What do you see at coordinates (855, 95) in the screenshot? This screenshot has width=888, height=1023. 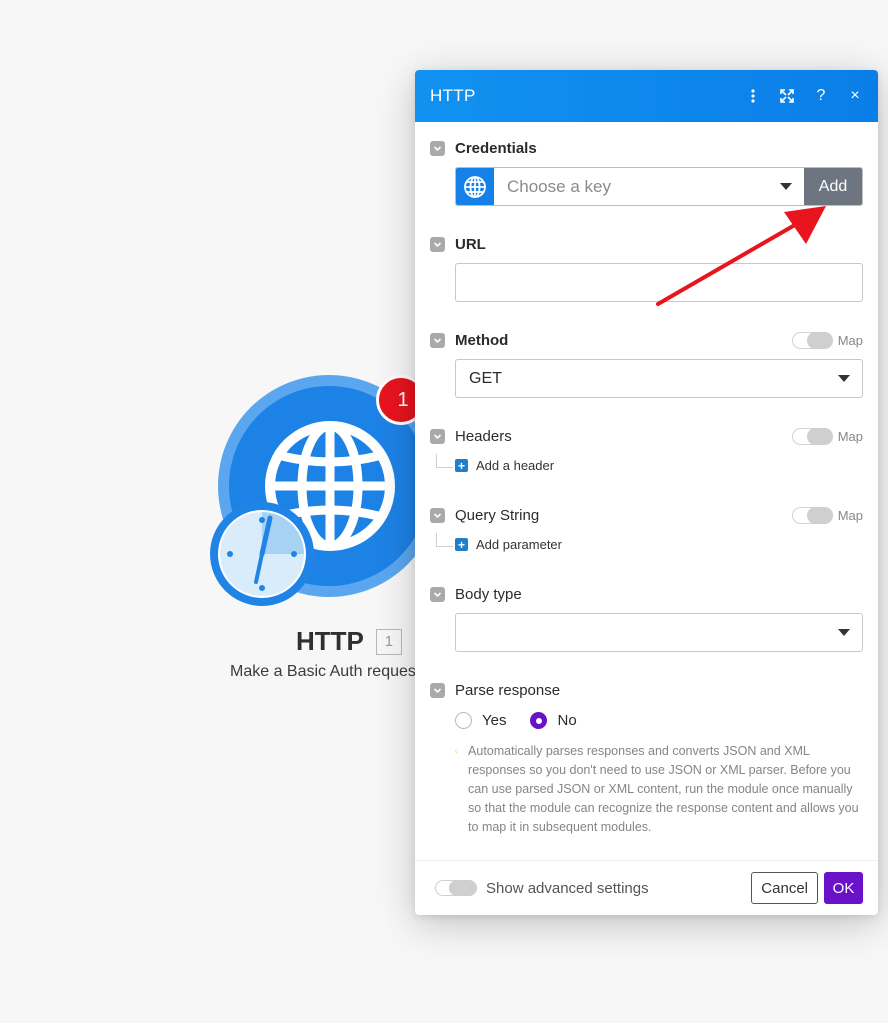 I see `close-icon: ×` at bounding box center [855, 95].